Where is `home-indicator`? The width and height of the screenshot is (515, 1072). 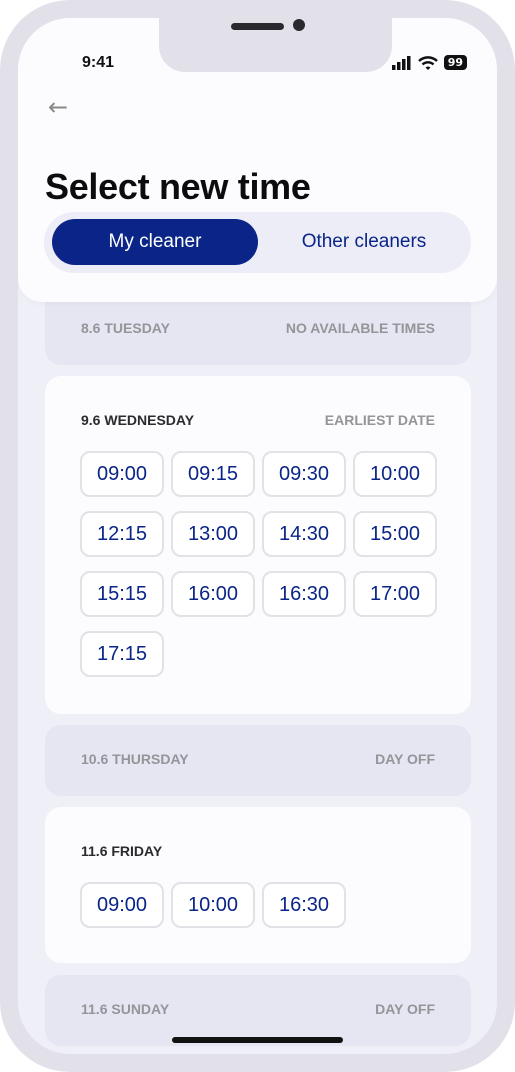 home-indicator is located at coordinates (257, 1040).